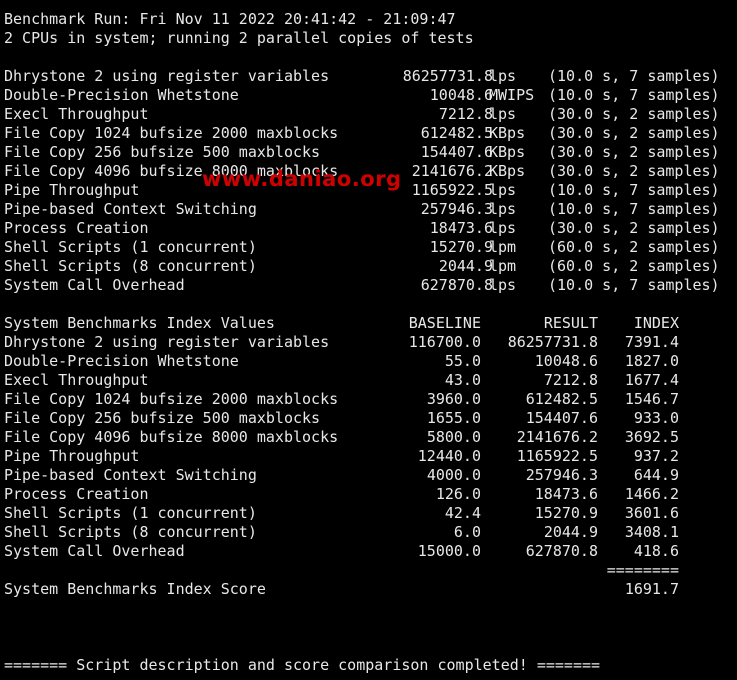  Describe the element at coordinates (651, 513) in the screenshot. I see `index-value: 3601.6` at that location.